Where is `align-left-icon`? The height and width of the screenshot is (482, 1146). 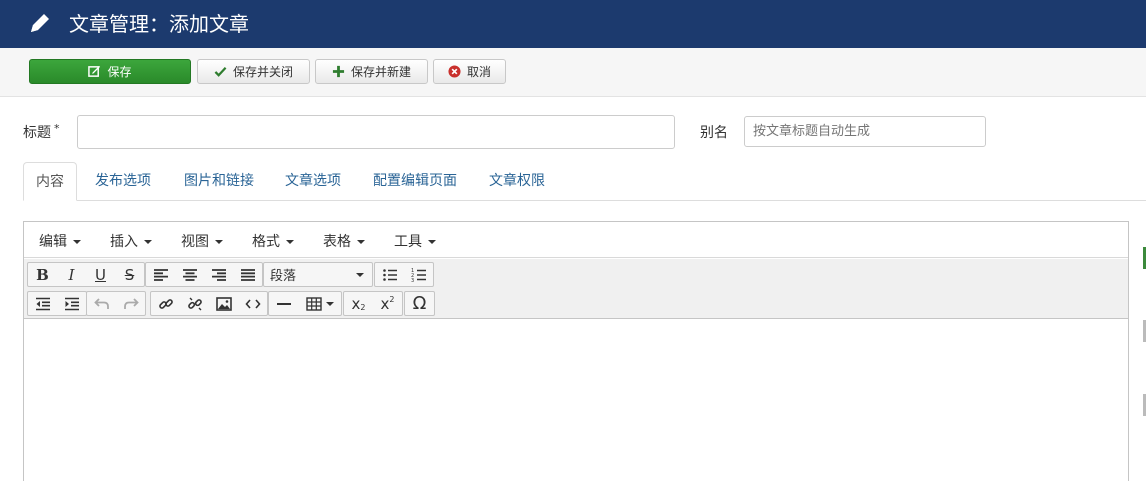
align-left-icon is located at coordinates (160, 274).